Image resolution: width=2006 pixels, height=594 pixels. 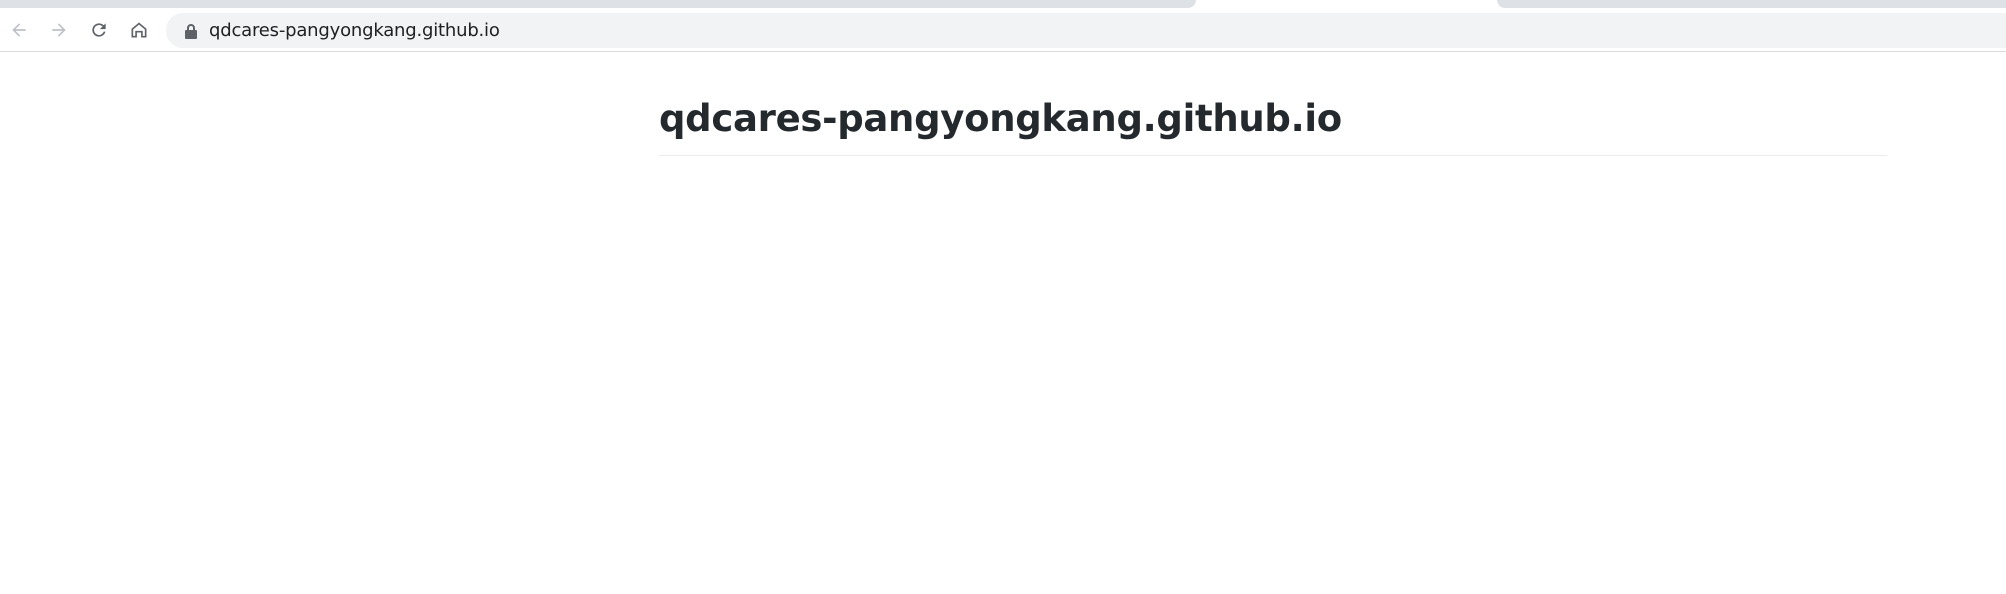 I want to click on arrow-right-icon, so click(x=59, y=30).